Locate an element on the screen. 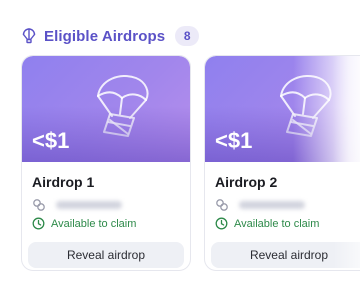  parachute-icon is located at coordinates (29, 36).